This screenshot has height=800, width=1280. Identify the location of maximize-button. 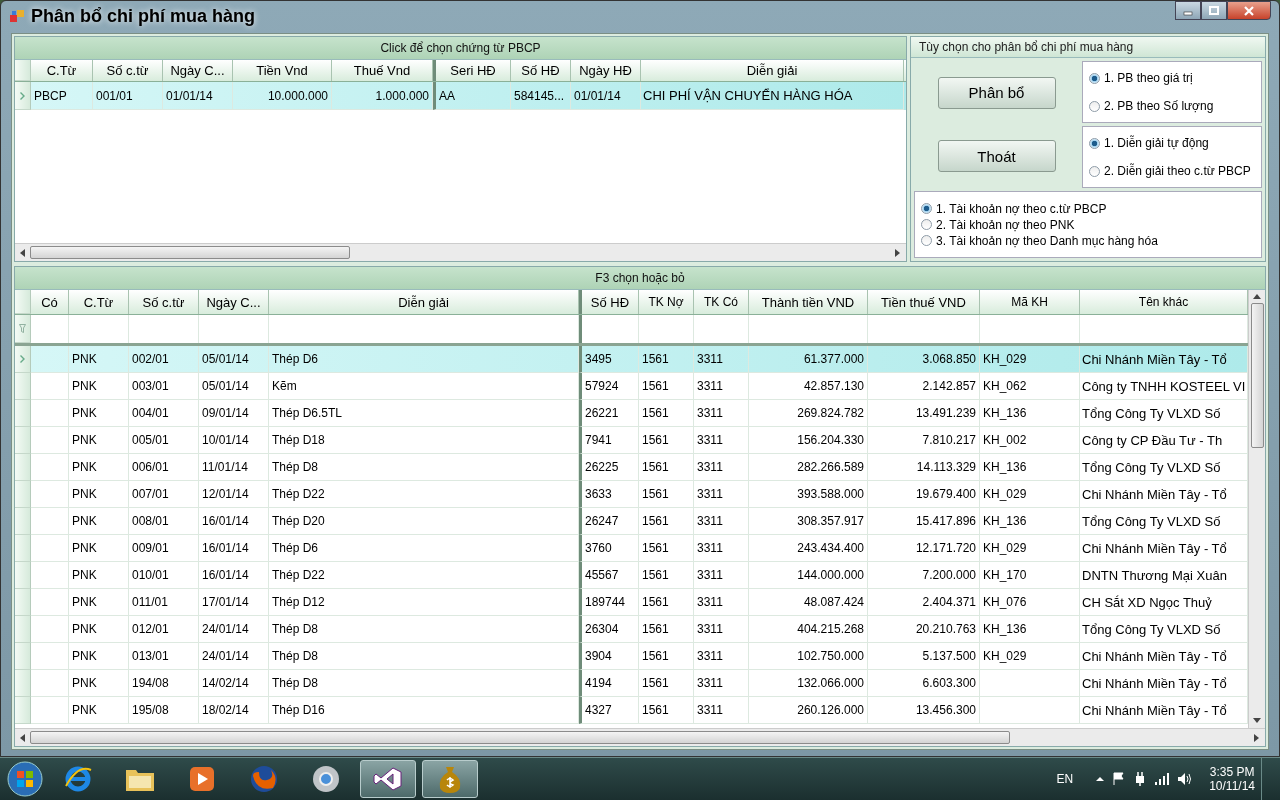
(1214, 10).